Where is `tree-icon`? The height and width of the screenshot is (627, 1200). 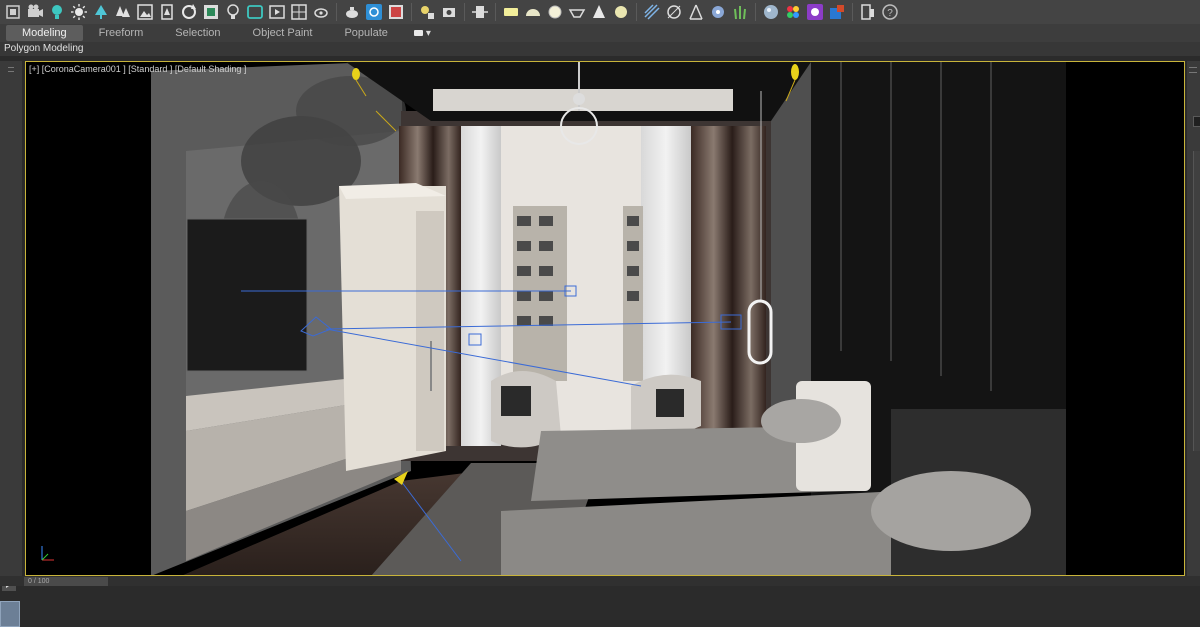
tree-icon is located at coordinates (101, 12).